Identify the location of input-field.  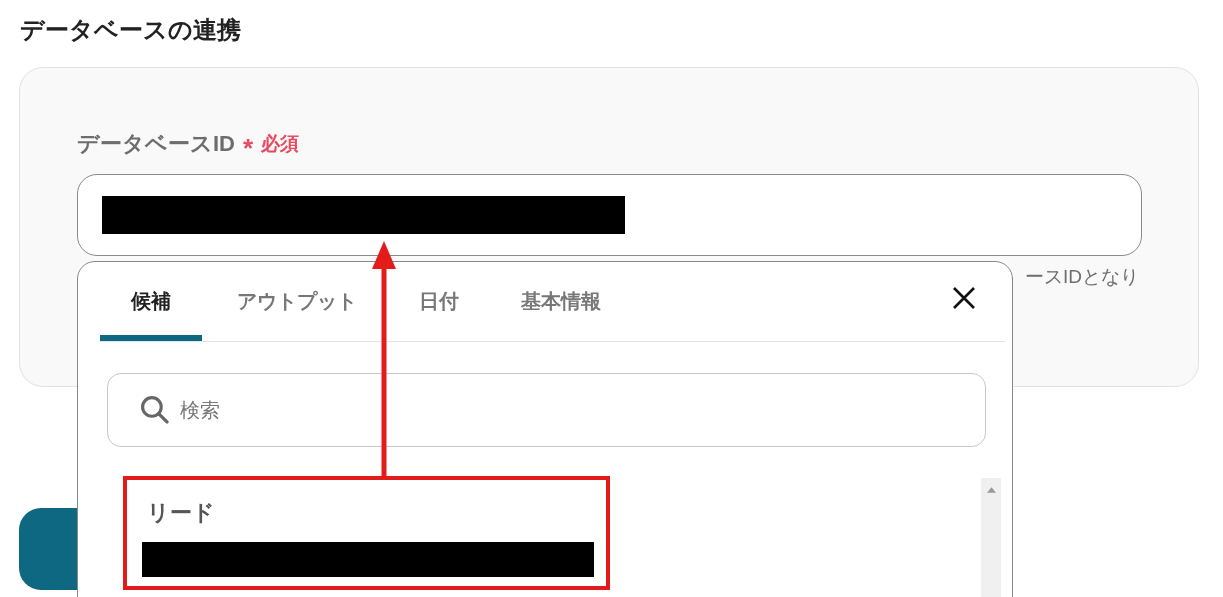
(609, 215).